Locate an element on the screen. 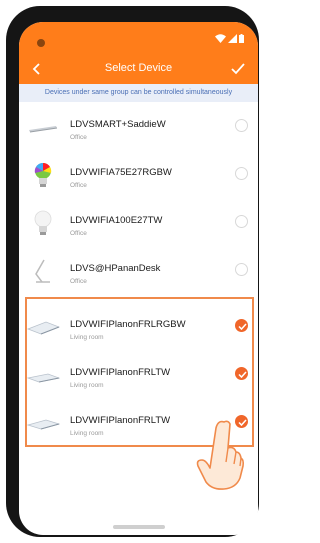 The height and width of the screenshot is (543, 320). page-title: Select Device is located at coordinates (138, 68).